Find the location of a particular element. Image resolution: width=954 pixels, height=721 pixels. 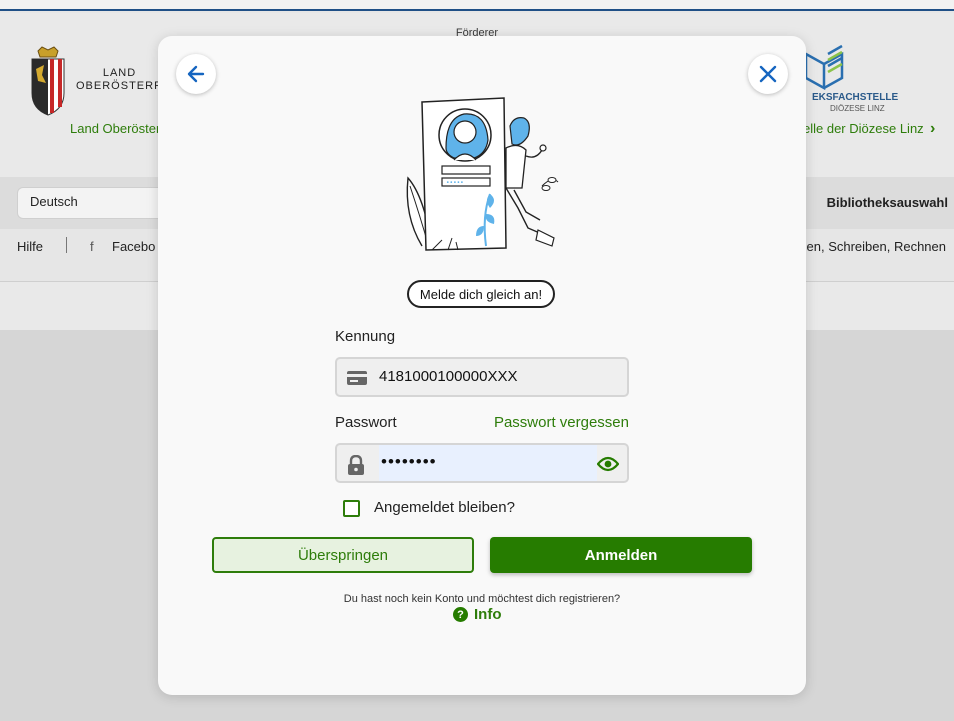

facebook-icon: f is located at coordinates (92, 246).